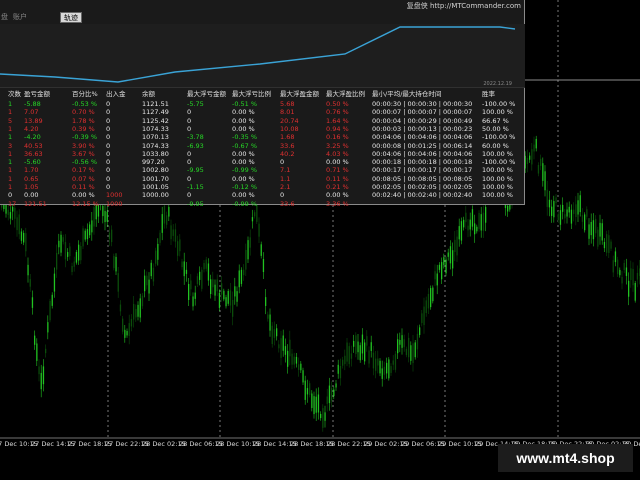 This screenshot has width=640, height=480. I want to click on watermark: www.mt4.shop, so click(565, 458).